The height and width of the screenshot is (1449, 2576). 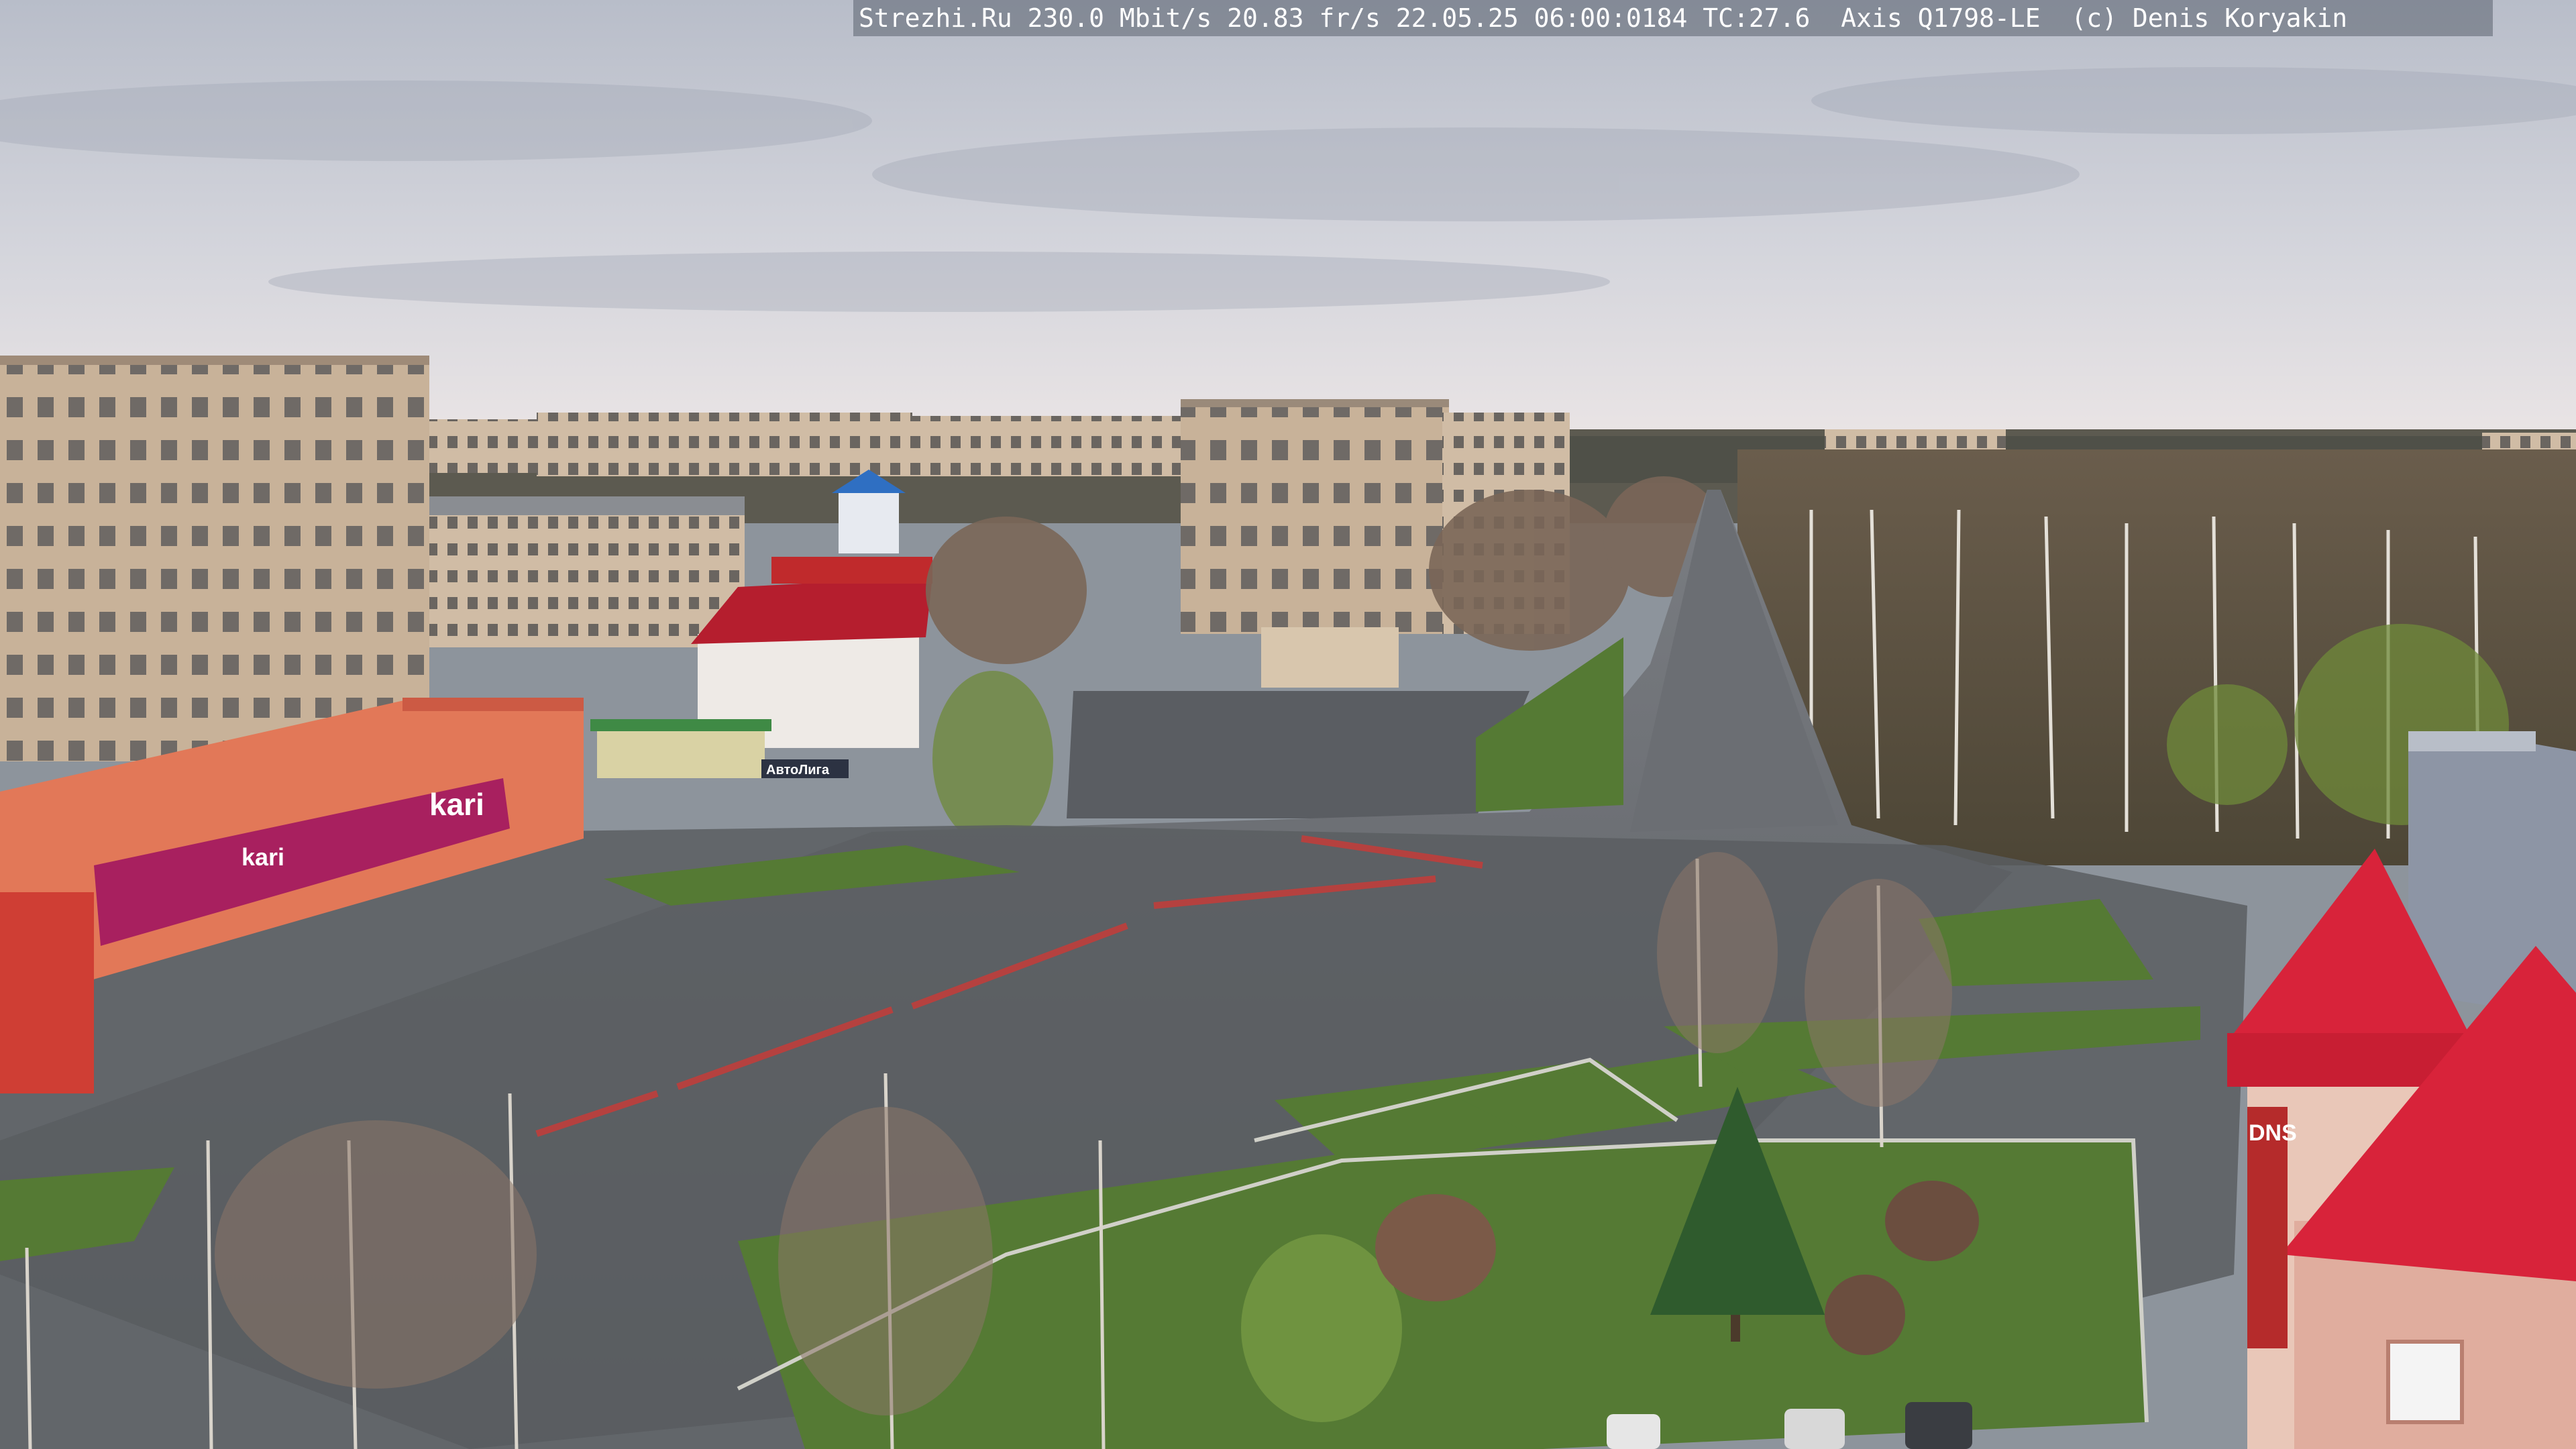 I want to click on left-apartment-building, so click(x=214, y=558).